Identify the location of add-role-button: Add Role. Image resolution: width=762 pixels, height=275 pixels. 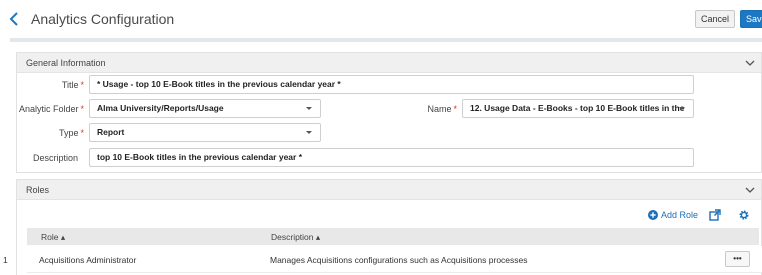
(673, 215).